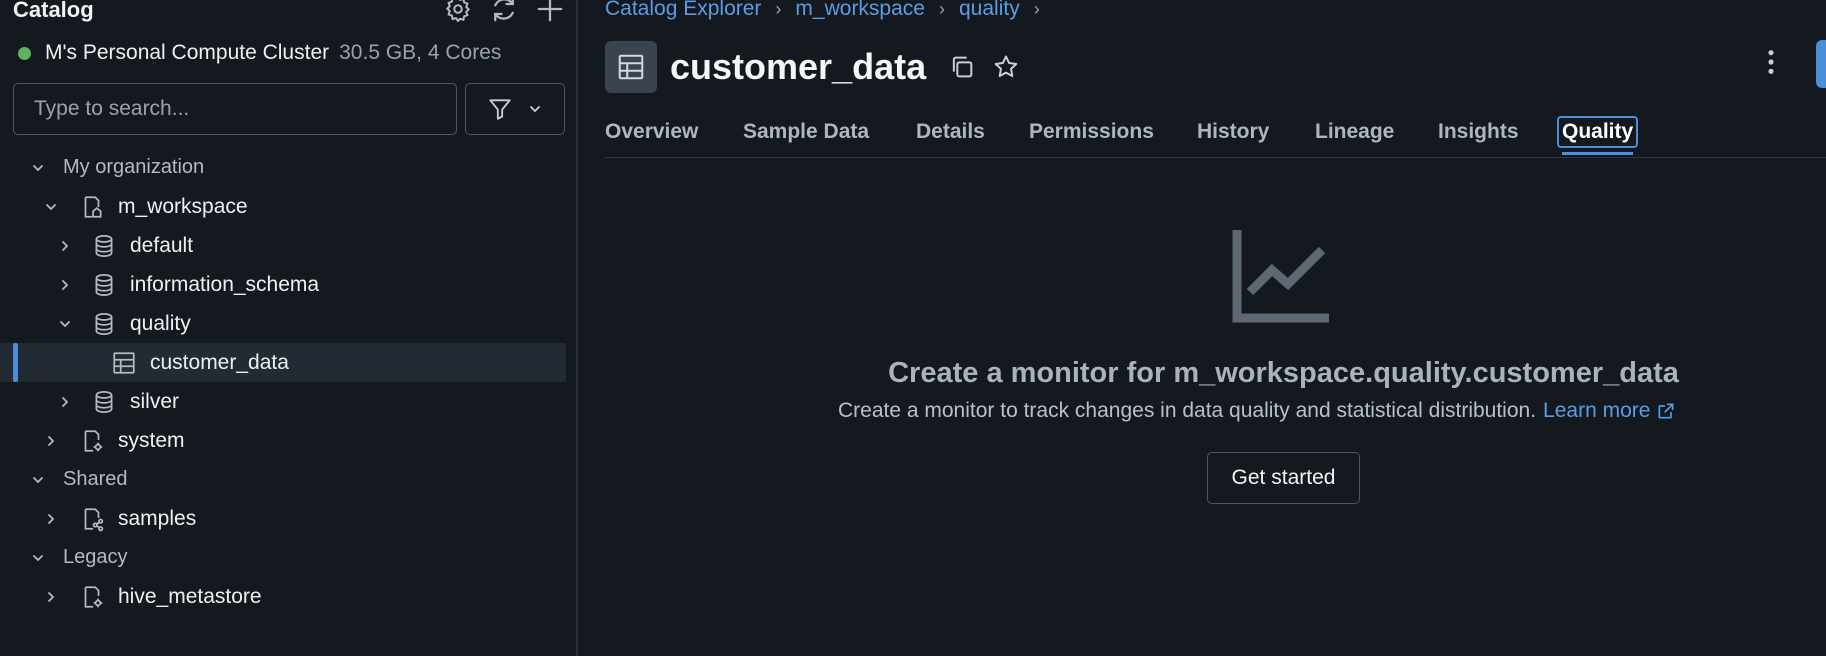 The width and height of the screenshot is (1826, 656). I want to click on tab-lineage: Lineage, so click(1354, 132).